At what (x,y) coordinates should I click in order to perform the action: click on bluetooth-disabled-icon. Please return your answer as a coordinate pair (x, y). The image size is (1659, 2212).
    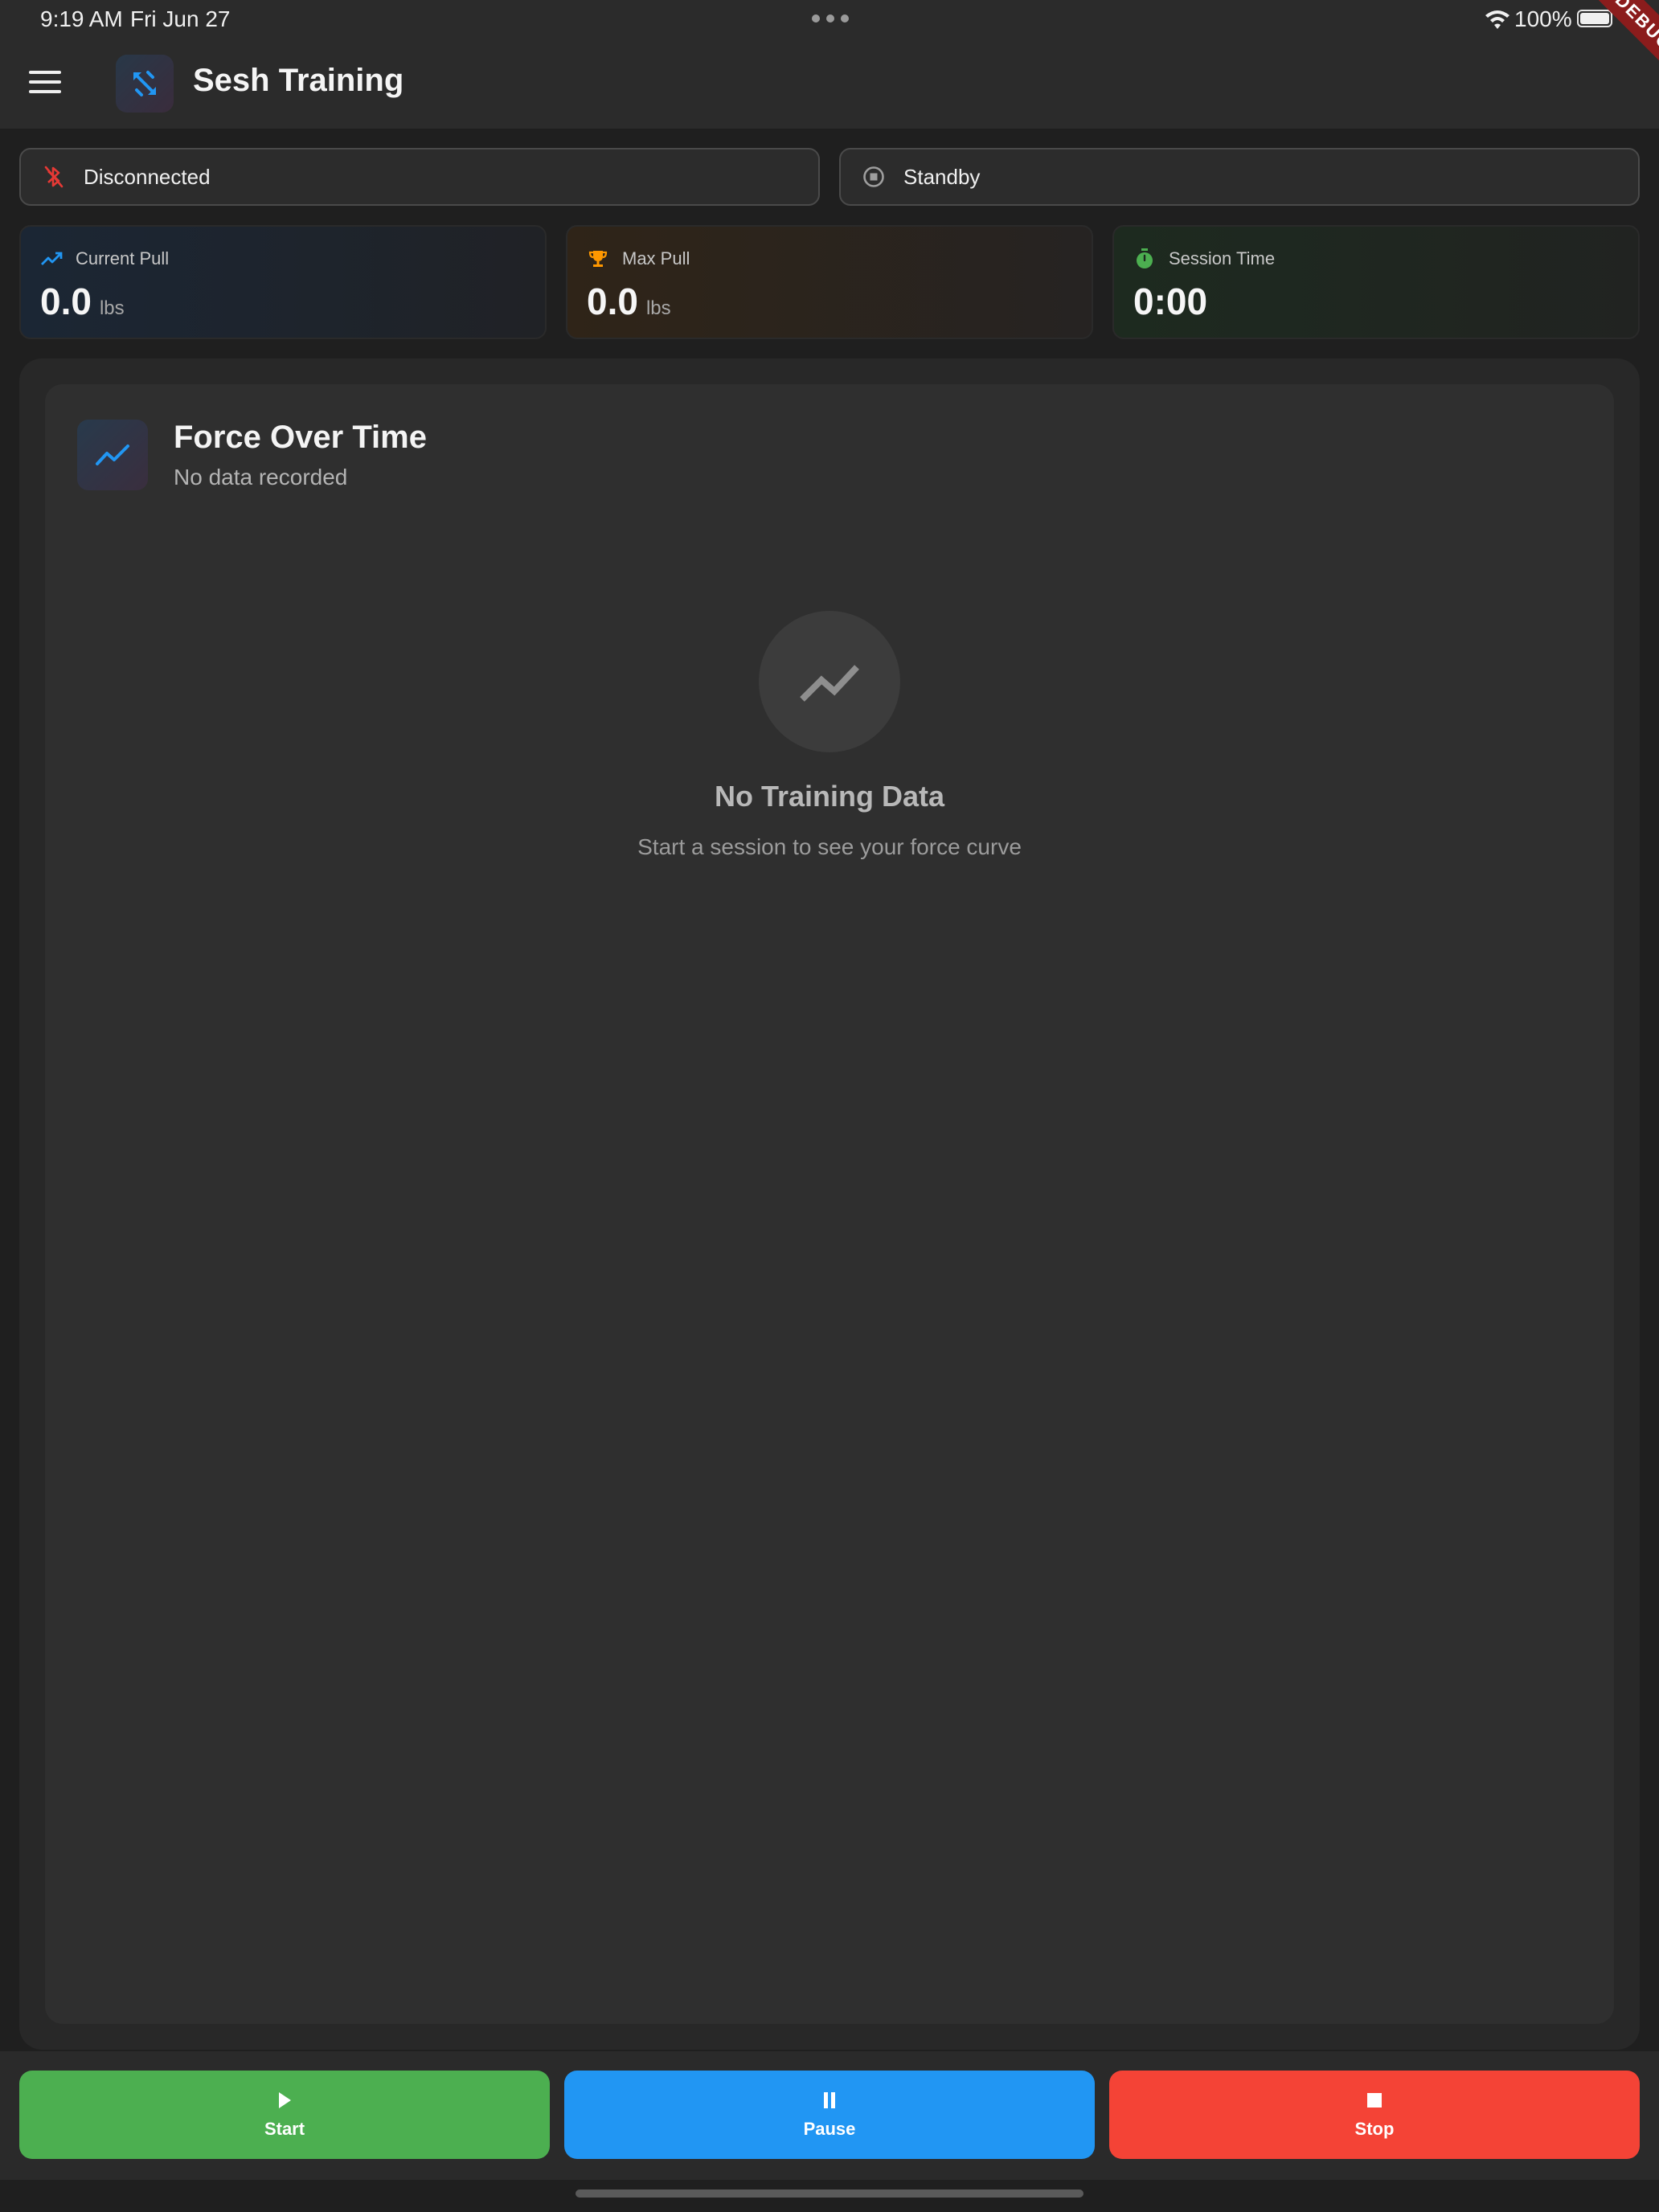
    Looking at the image, I should click on (54, 177).